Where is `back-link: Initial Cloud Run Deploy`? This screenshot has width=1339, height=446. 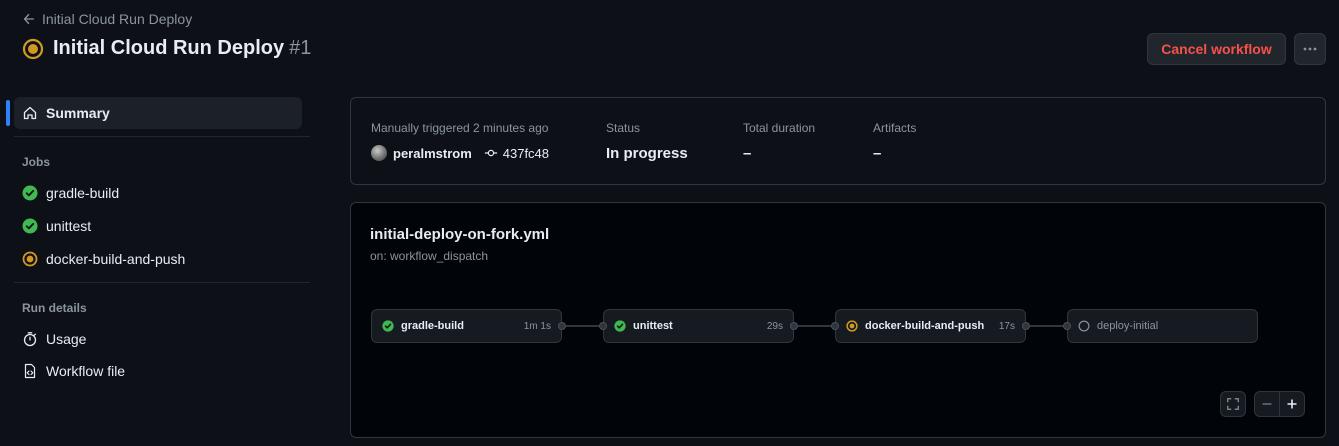
back-link: Initial Cloud Run Deploy is located at coordinates (107, 19).